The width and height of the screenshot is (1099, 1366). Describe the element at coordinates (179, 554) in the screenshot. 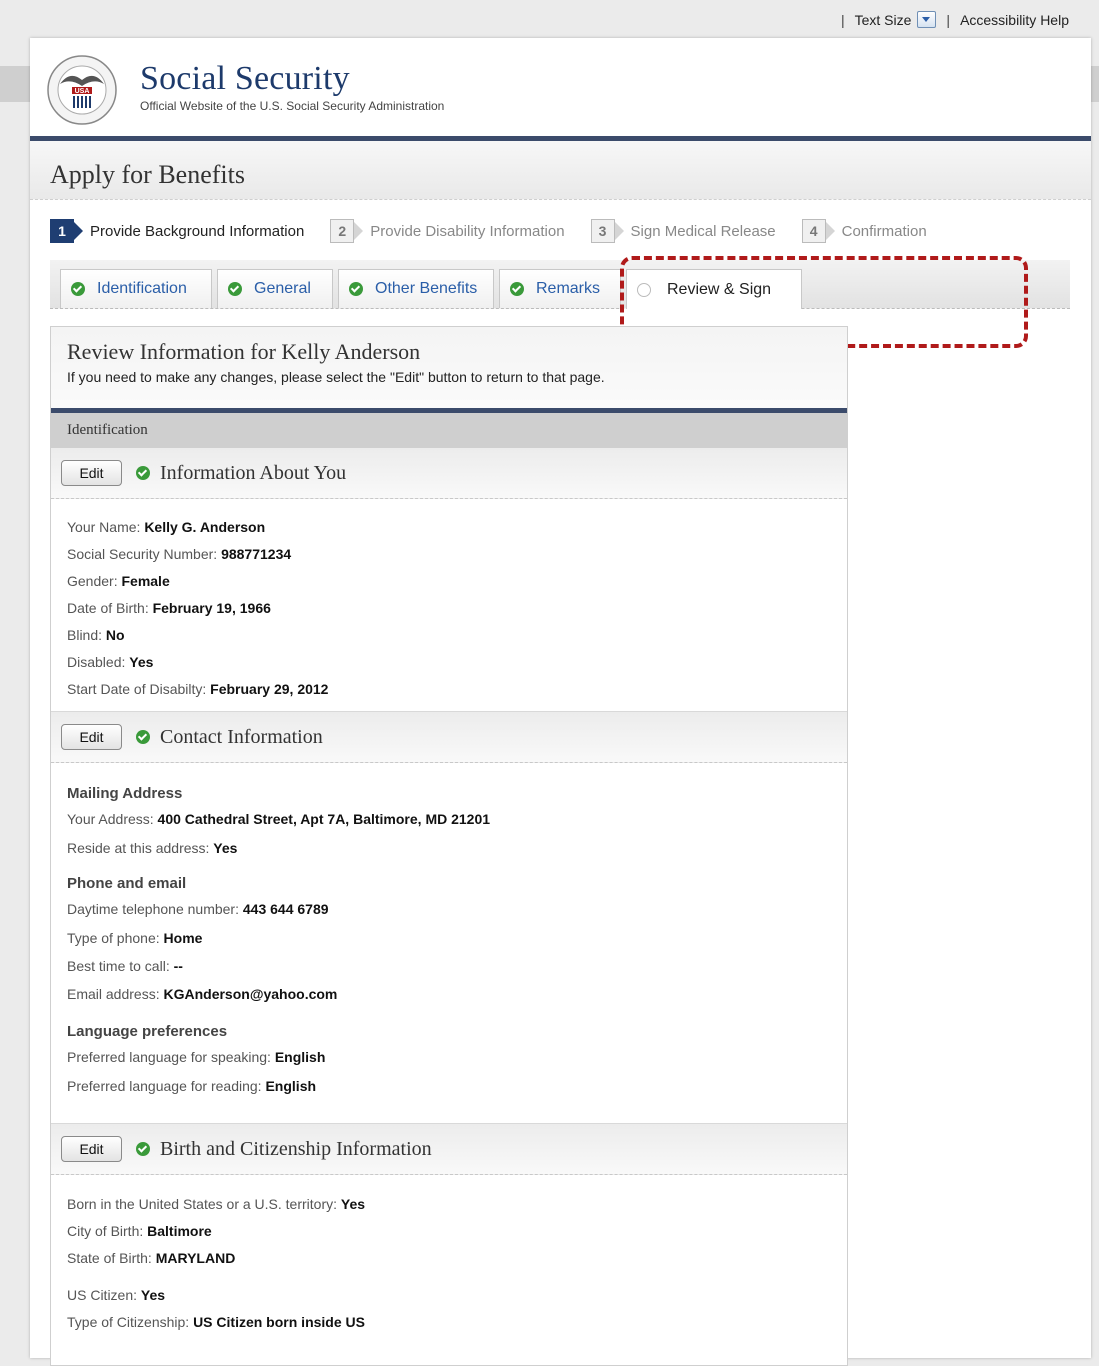

I see `detail-row: Social Security Number: 988771234` at that location.